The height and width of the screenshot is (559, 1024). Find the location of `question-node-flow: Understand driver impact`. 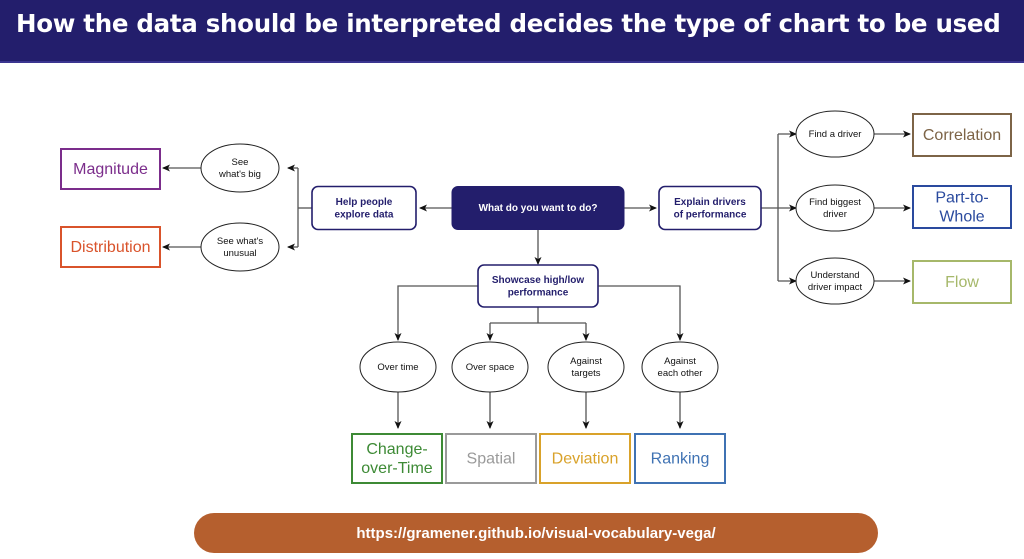

question-node-flow: Understand driver impact is located at coordinates (835, 281).